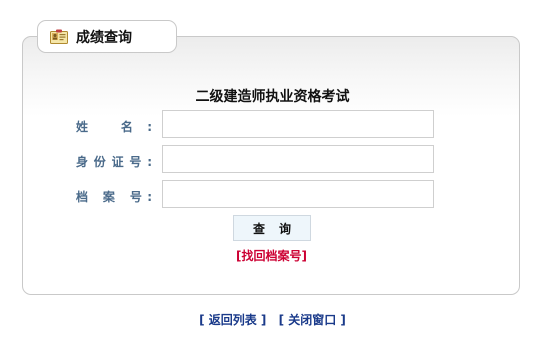  I want to click on recover-file-number-row: [找回档案号], so click(270, 255).